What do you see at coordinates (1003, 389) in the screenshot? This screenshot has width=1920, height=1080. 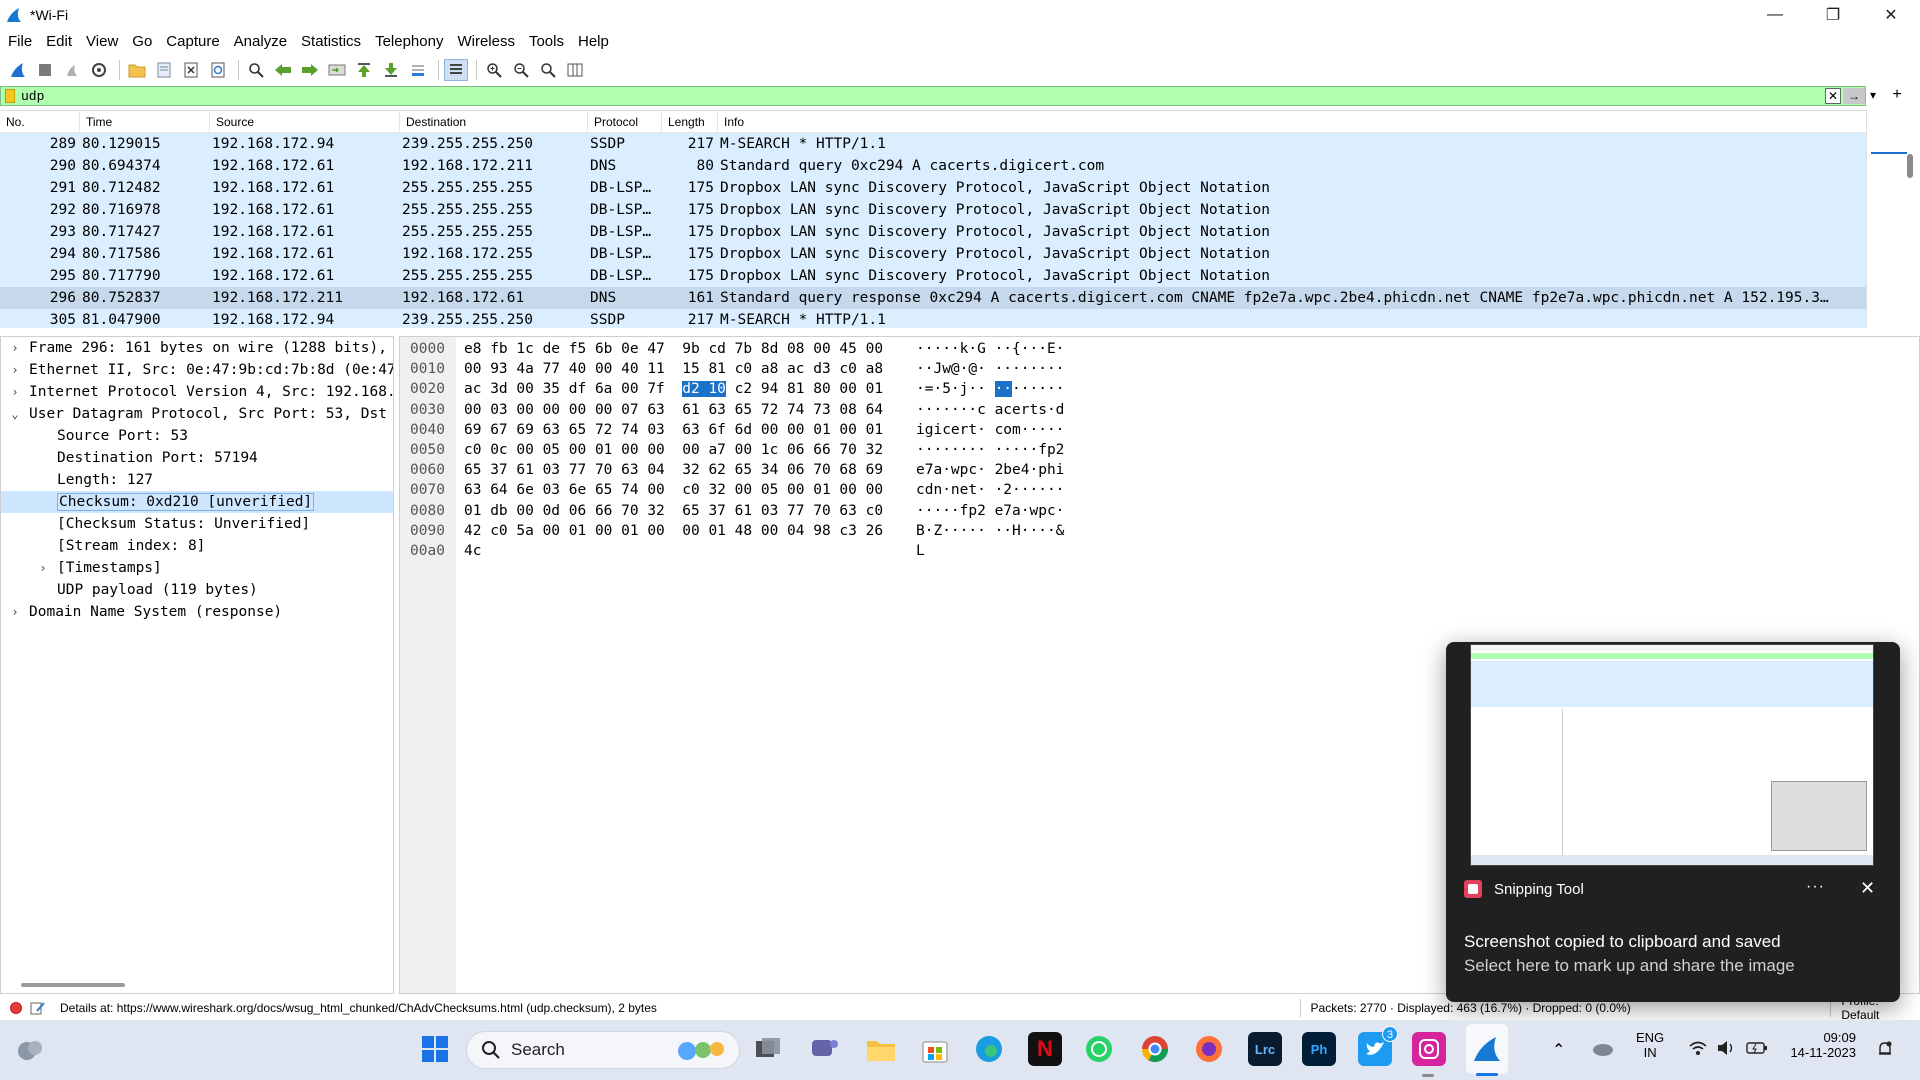 I see `selected-ascii-bytes: ··` at bounding box center [1003, 389].